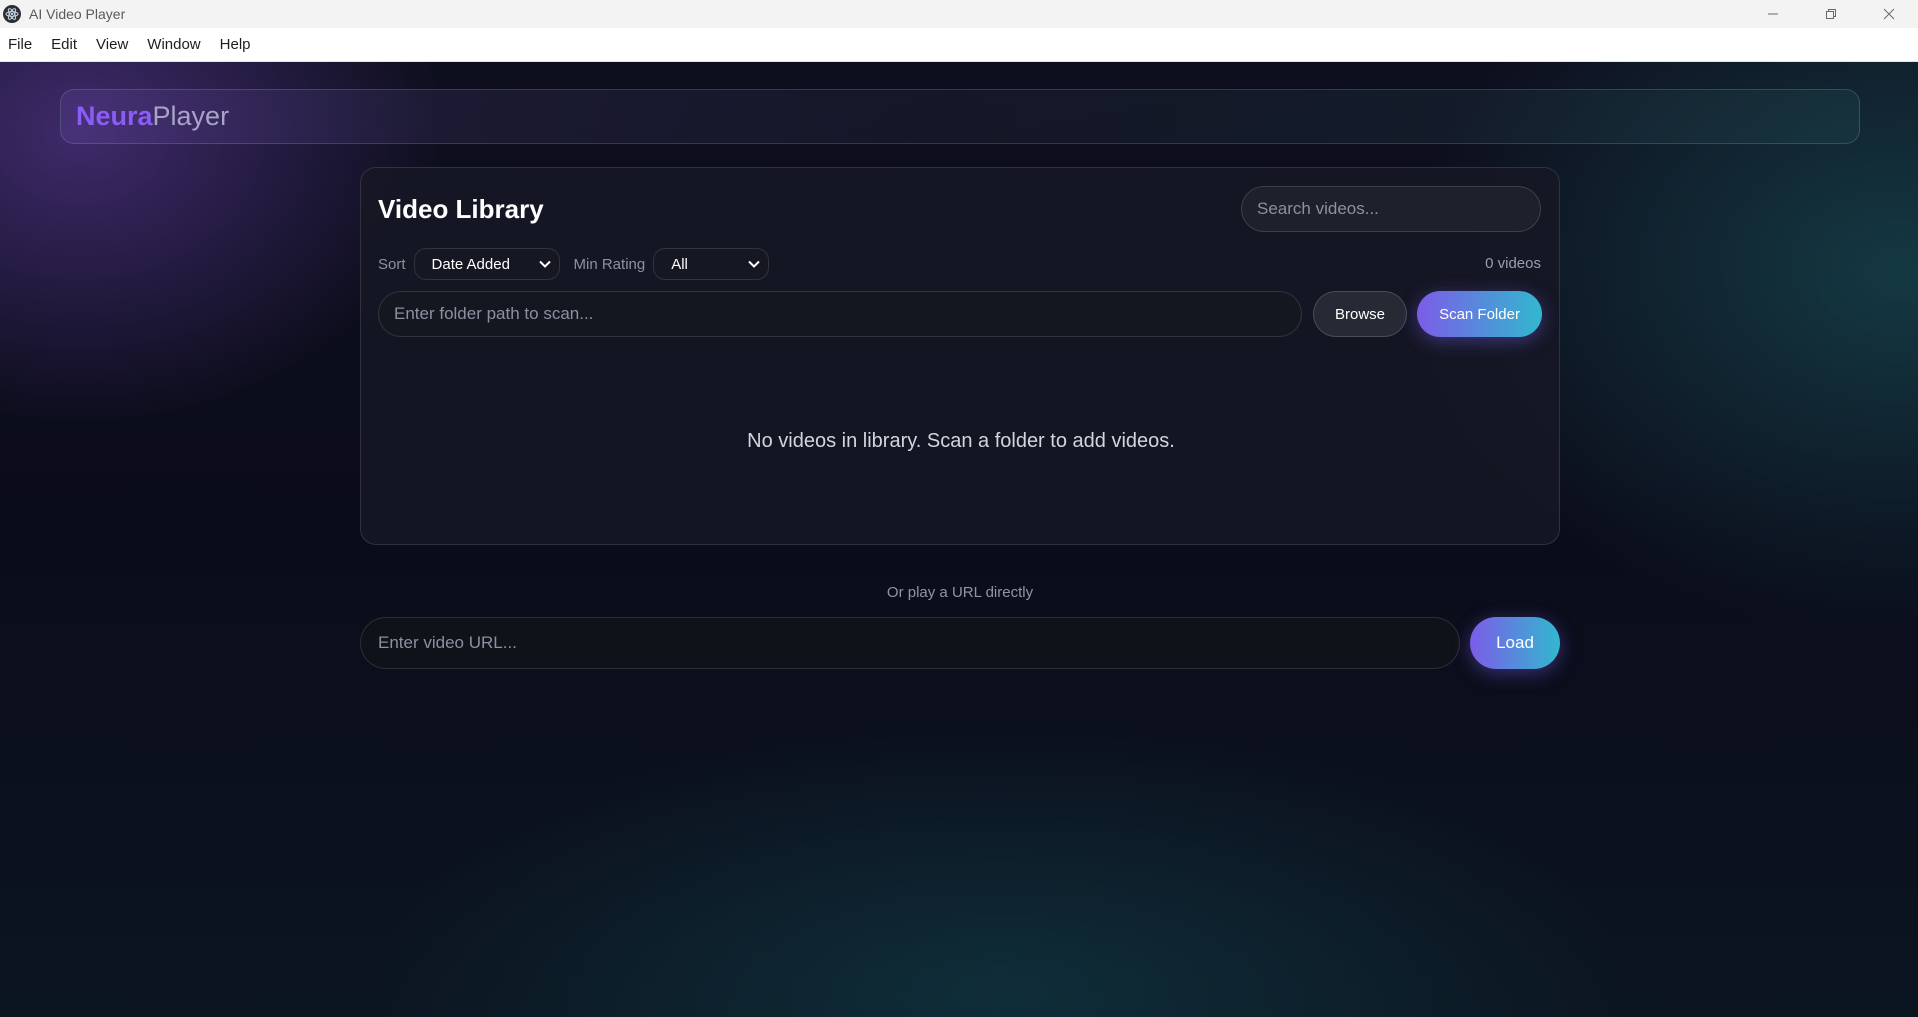 Image resolution: width=1918 pixels, height=1017 pixels. What do you see at coordinates (392, 264) in the screenshot?
I see `sort-label: Sort` at bounding box center [392, 264].